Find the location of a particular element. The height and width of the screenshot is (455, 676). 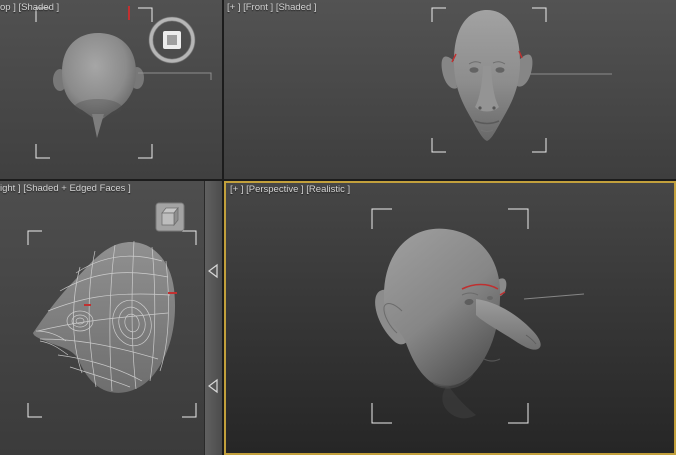

viewport-layout-tab-strip is located at coordinates (213, 318).